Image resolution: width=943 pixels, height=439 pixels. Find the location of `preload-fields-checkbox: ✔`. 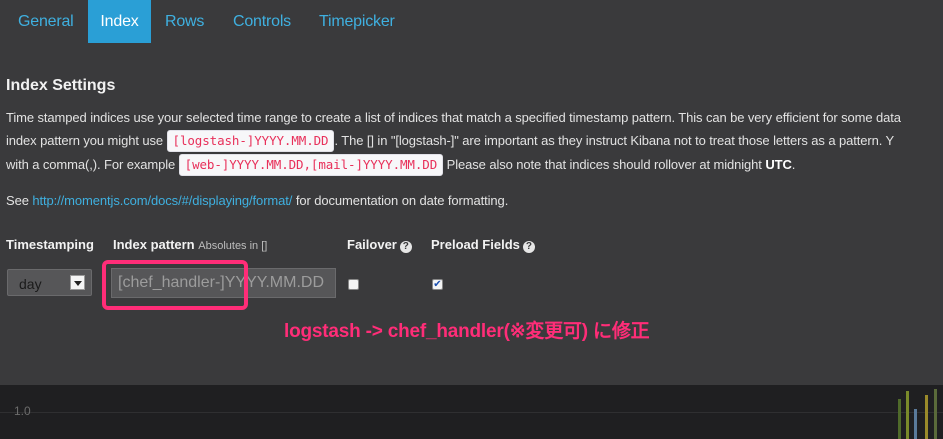

preload-fields-checkbox: ✔ is located at coordinates (437, 284).